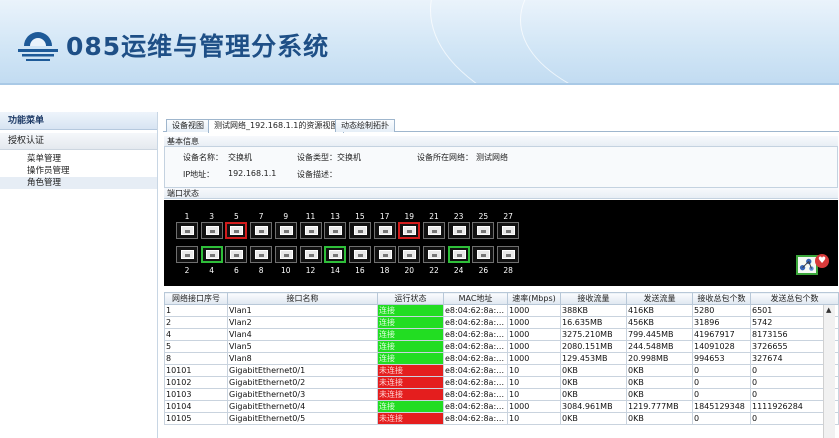  I want to click on table-cell: 31896, so click(721, 322).